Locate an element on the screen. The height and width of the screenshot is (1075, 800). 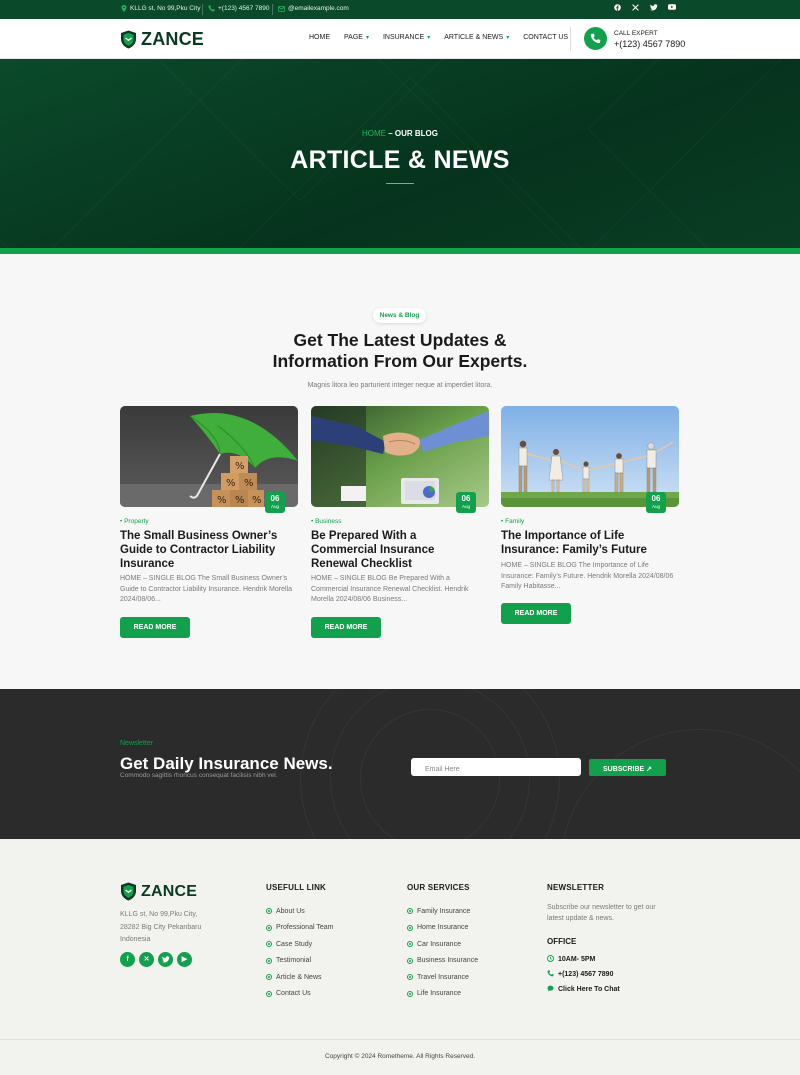
brand-logo: ZANCE is located at coordinates (162, 39).